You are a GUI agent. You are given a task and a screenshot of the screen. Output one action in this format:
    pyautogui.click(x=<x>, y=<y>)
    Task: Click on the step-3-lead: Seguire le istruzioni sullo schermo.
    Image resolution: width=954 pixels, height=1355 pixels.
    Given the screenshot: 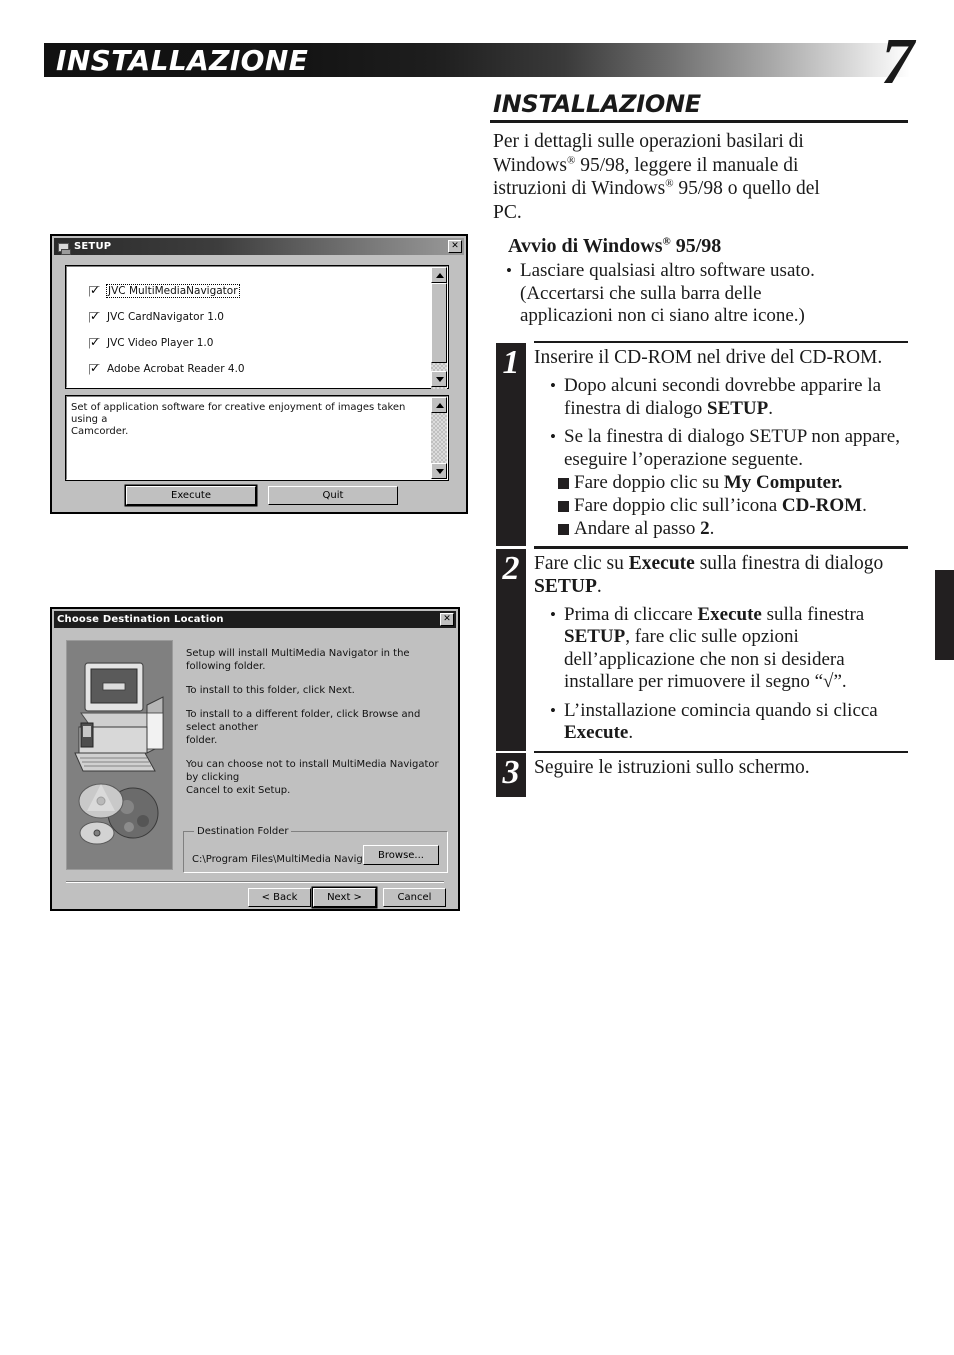 What is the action you would take?
    pyautogui.click(x=672, y=767)
    